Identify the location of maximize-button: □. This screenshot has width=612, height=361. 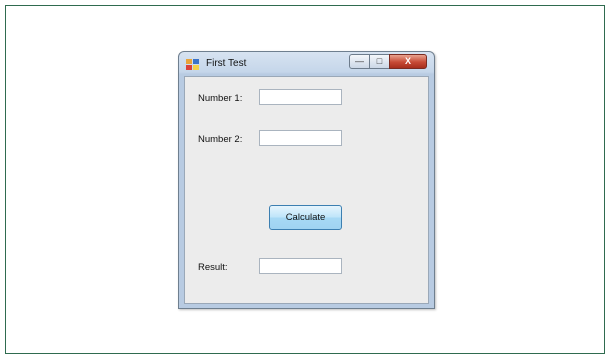
(379, 61).